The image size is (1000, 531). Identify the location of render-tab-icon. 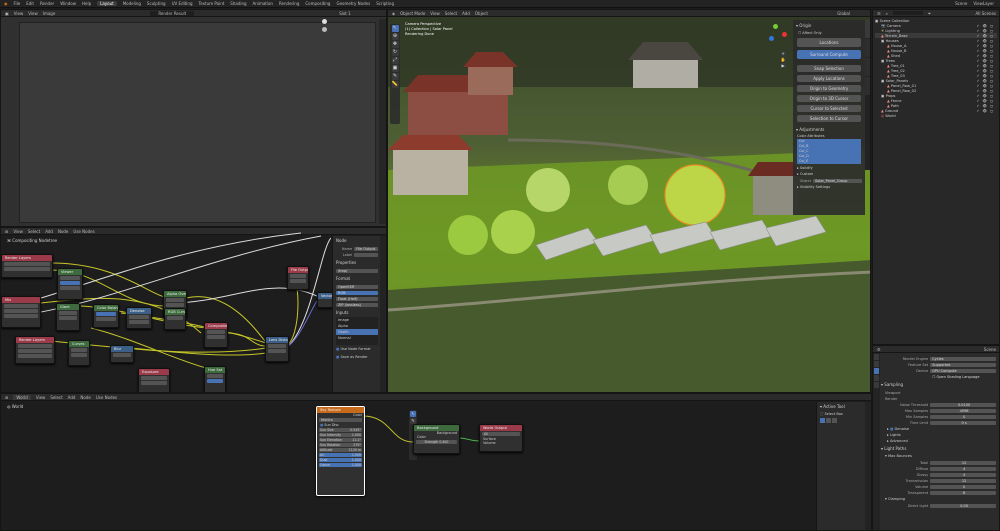
(876, 357).